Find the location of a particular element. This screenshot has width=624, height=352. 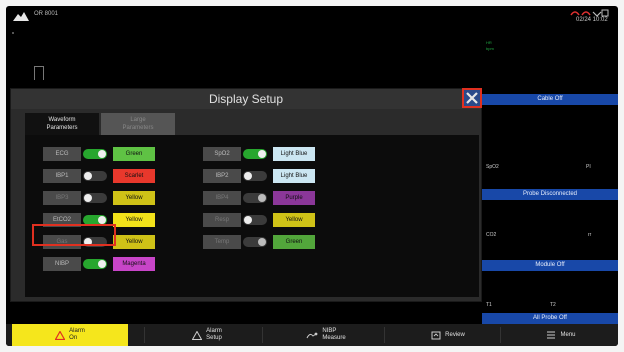

menu-button: Menu is located at coordinates (561, 335).